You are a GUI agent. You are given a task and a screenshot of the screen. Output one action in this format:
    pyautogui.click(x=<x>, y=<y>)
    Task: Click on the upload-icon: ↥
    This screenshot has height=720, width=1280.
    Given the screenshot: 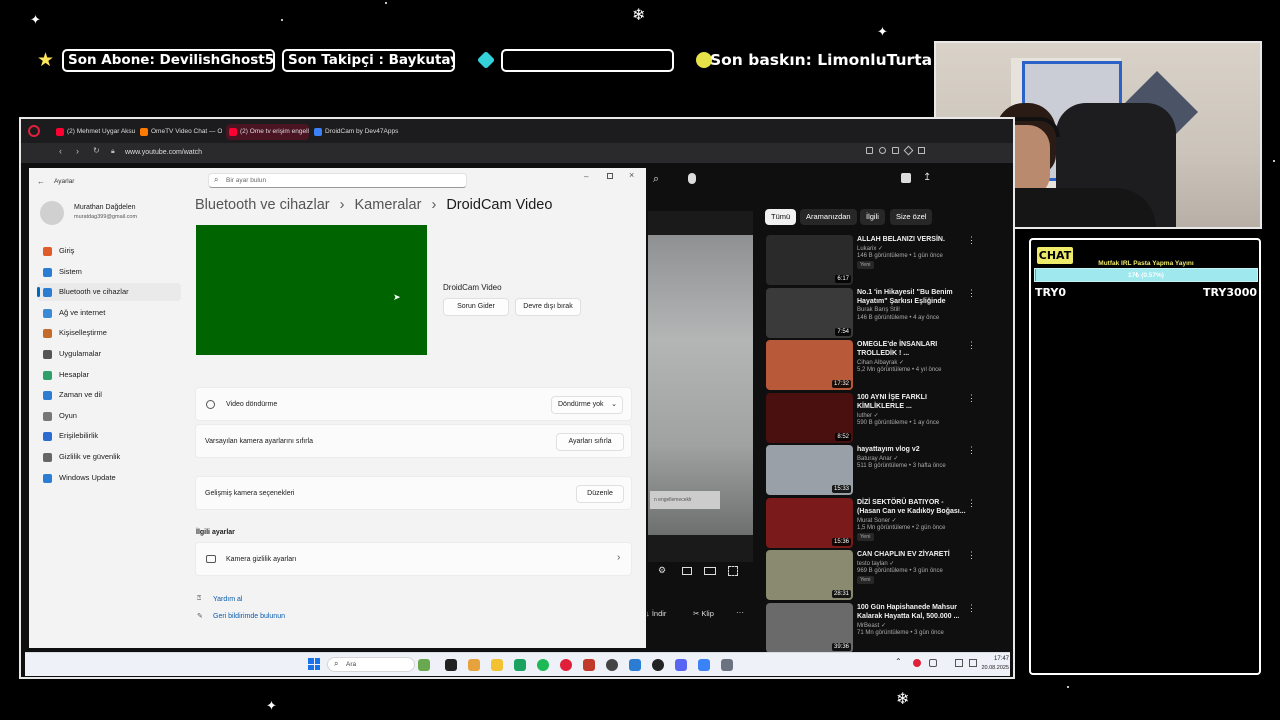 What is the action you would take?
    pyautogui.click(x=927, y=177)
    